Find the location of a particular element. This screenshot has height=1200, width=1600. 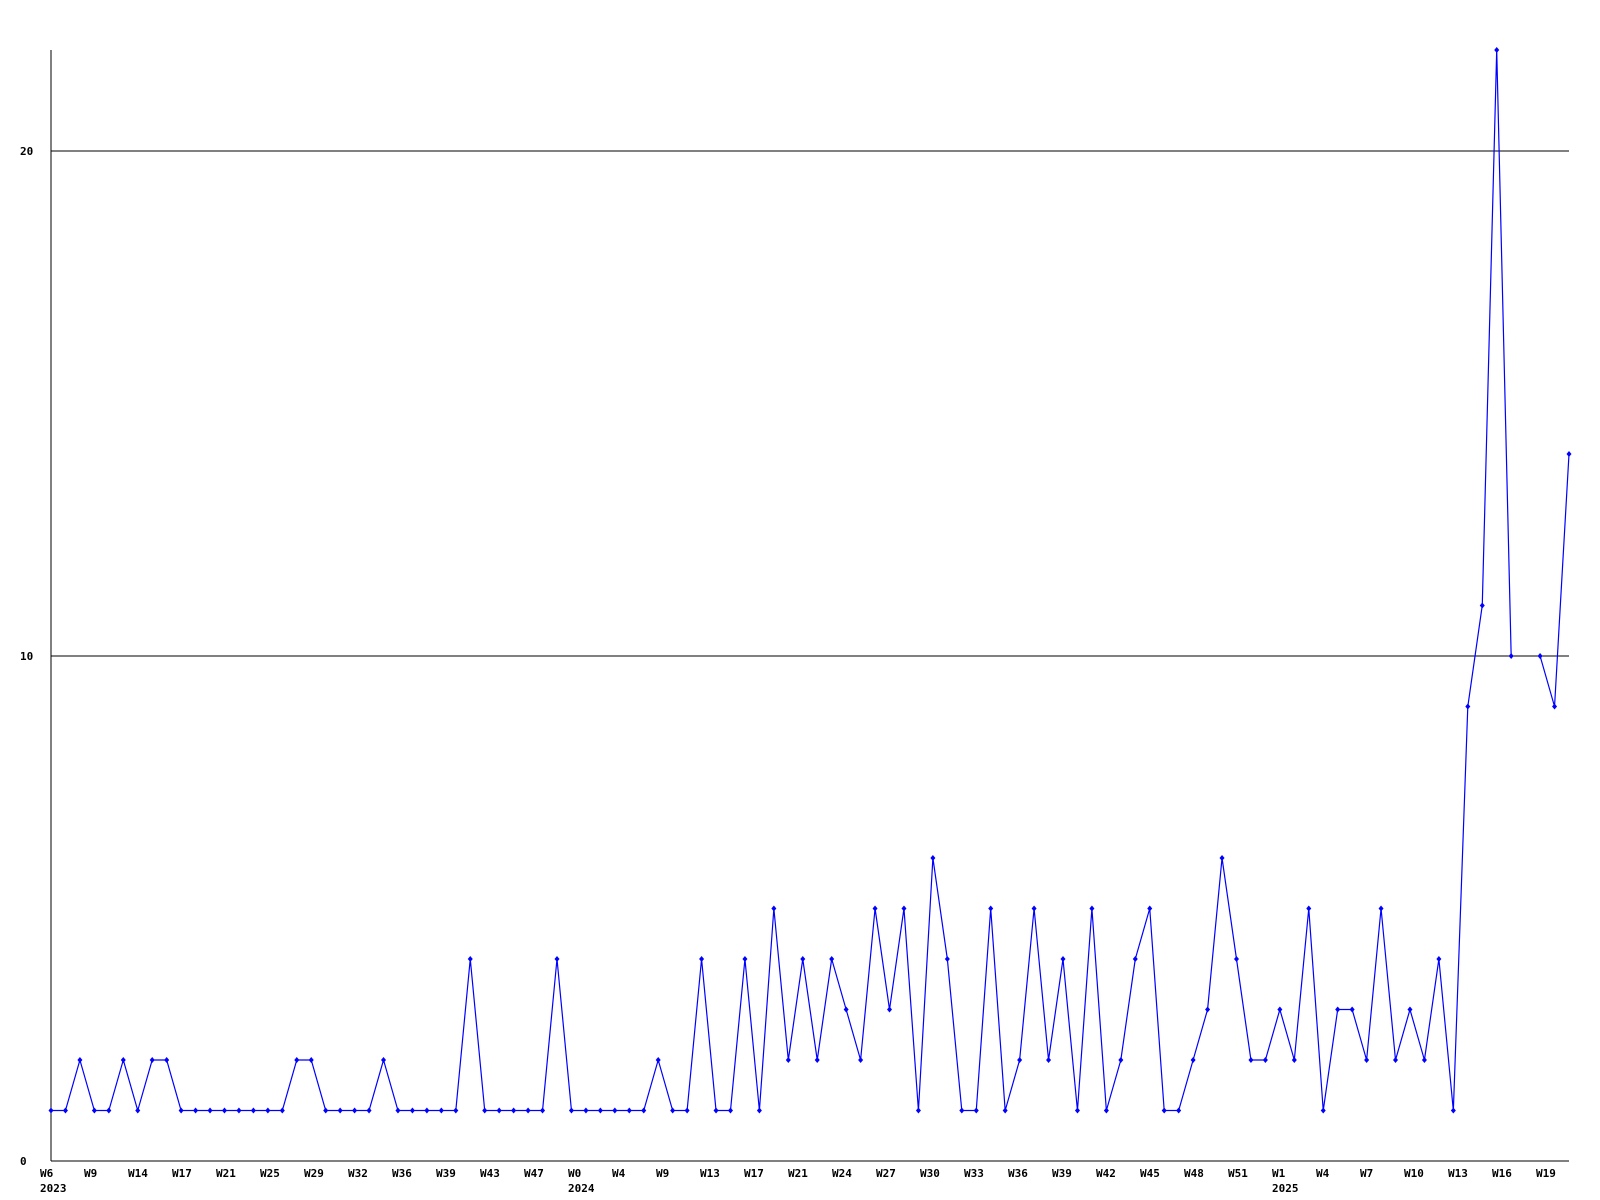

x-tick-label: W21 is located at coordinates (226, 1173).